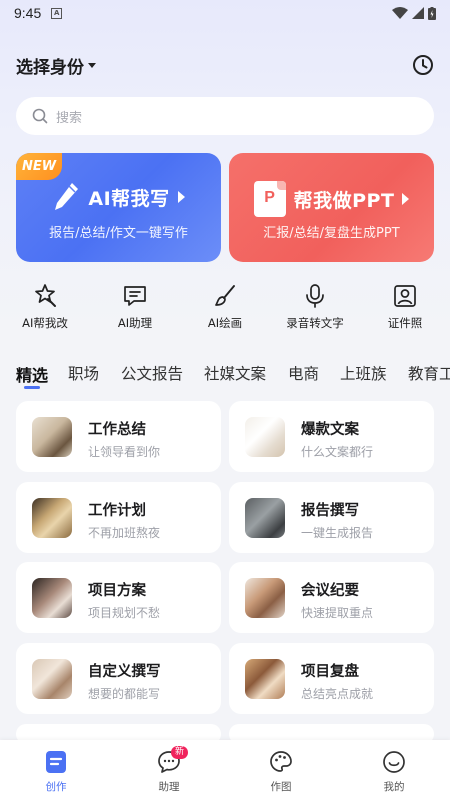  What do you see at coordinates (50, 67) in the screenshot?
I see `identity-label: 选择身份` at bounding box center [50, 67].